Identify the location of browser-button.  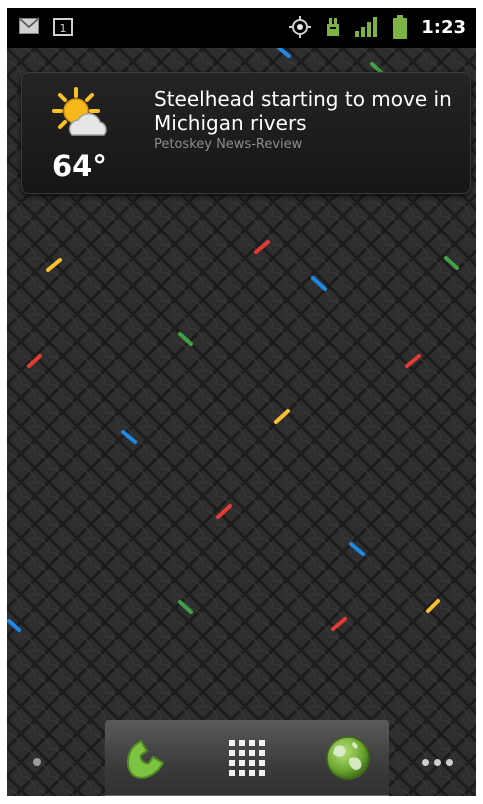
(348, 758).